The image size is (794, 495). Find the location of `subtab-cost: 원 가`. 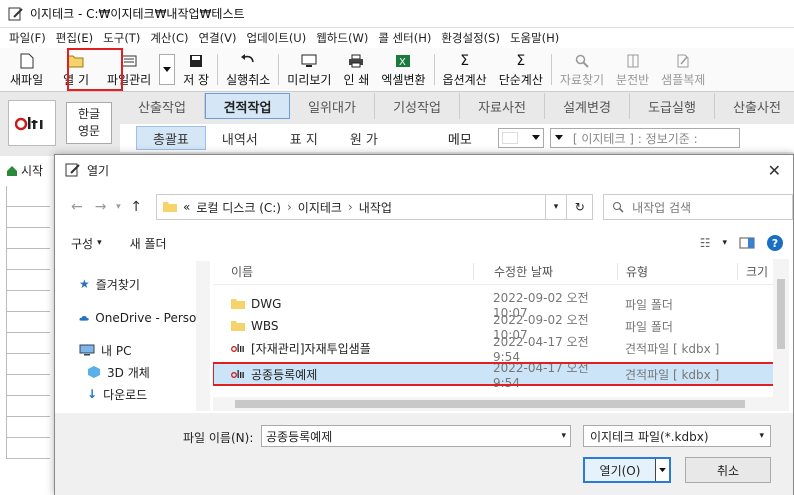

subtab-cost: 원 가 is located at coordinates (364, 138).